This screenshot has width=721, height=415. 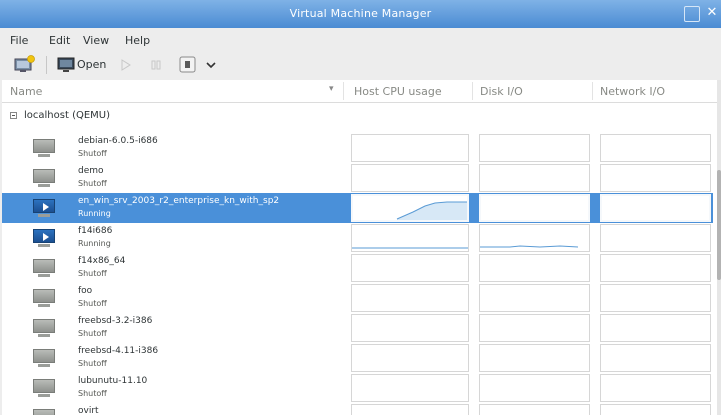 I want to click on menu-view: View, so click(x=96, y=40).